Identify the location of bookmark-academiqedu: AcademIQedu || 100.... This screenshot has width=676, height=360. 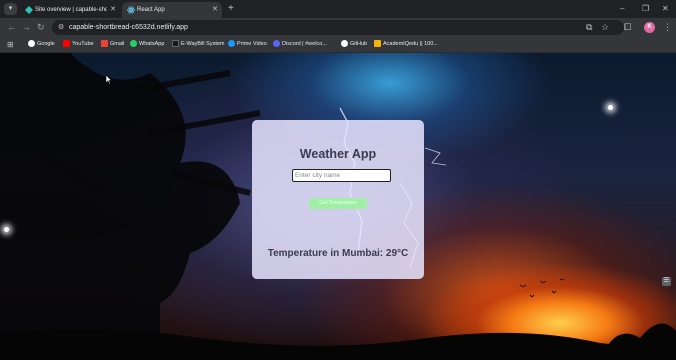
(406, 44).